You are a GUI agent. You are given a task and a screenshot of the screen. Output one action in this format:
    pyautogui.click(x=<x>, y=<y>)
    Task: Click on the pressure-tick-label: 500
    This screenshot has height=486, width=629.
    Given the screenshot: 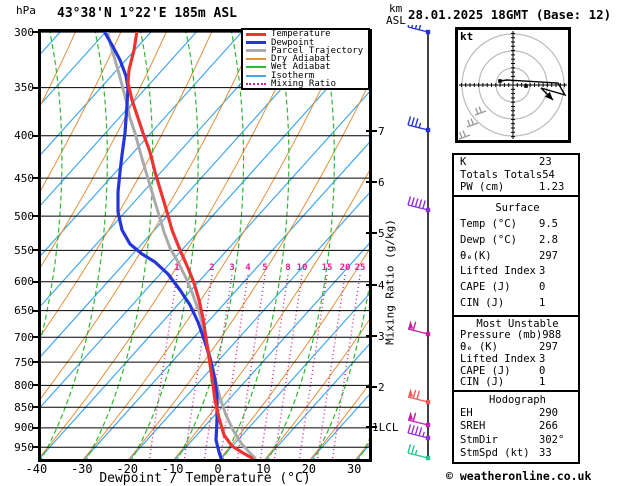 What is the action you would take?
    pyautogui.click(x=24, y=216)
    